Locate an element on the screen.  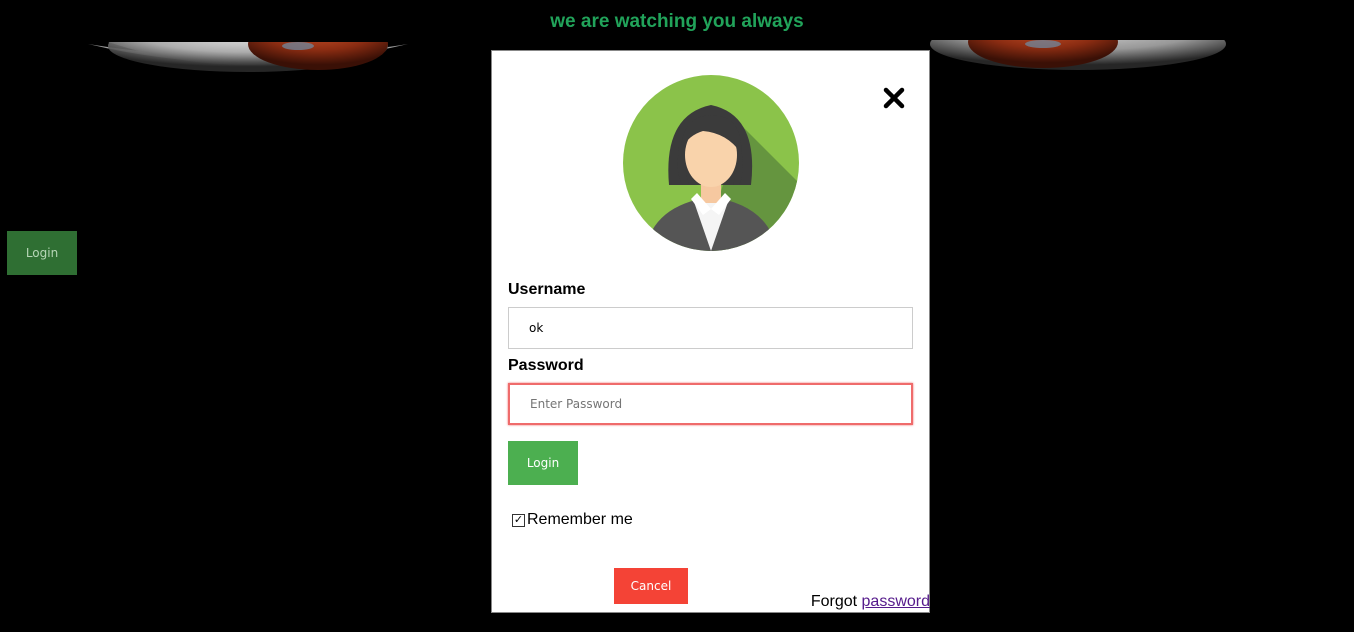
background-login-button: Login is located at coordinates (42, 253).